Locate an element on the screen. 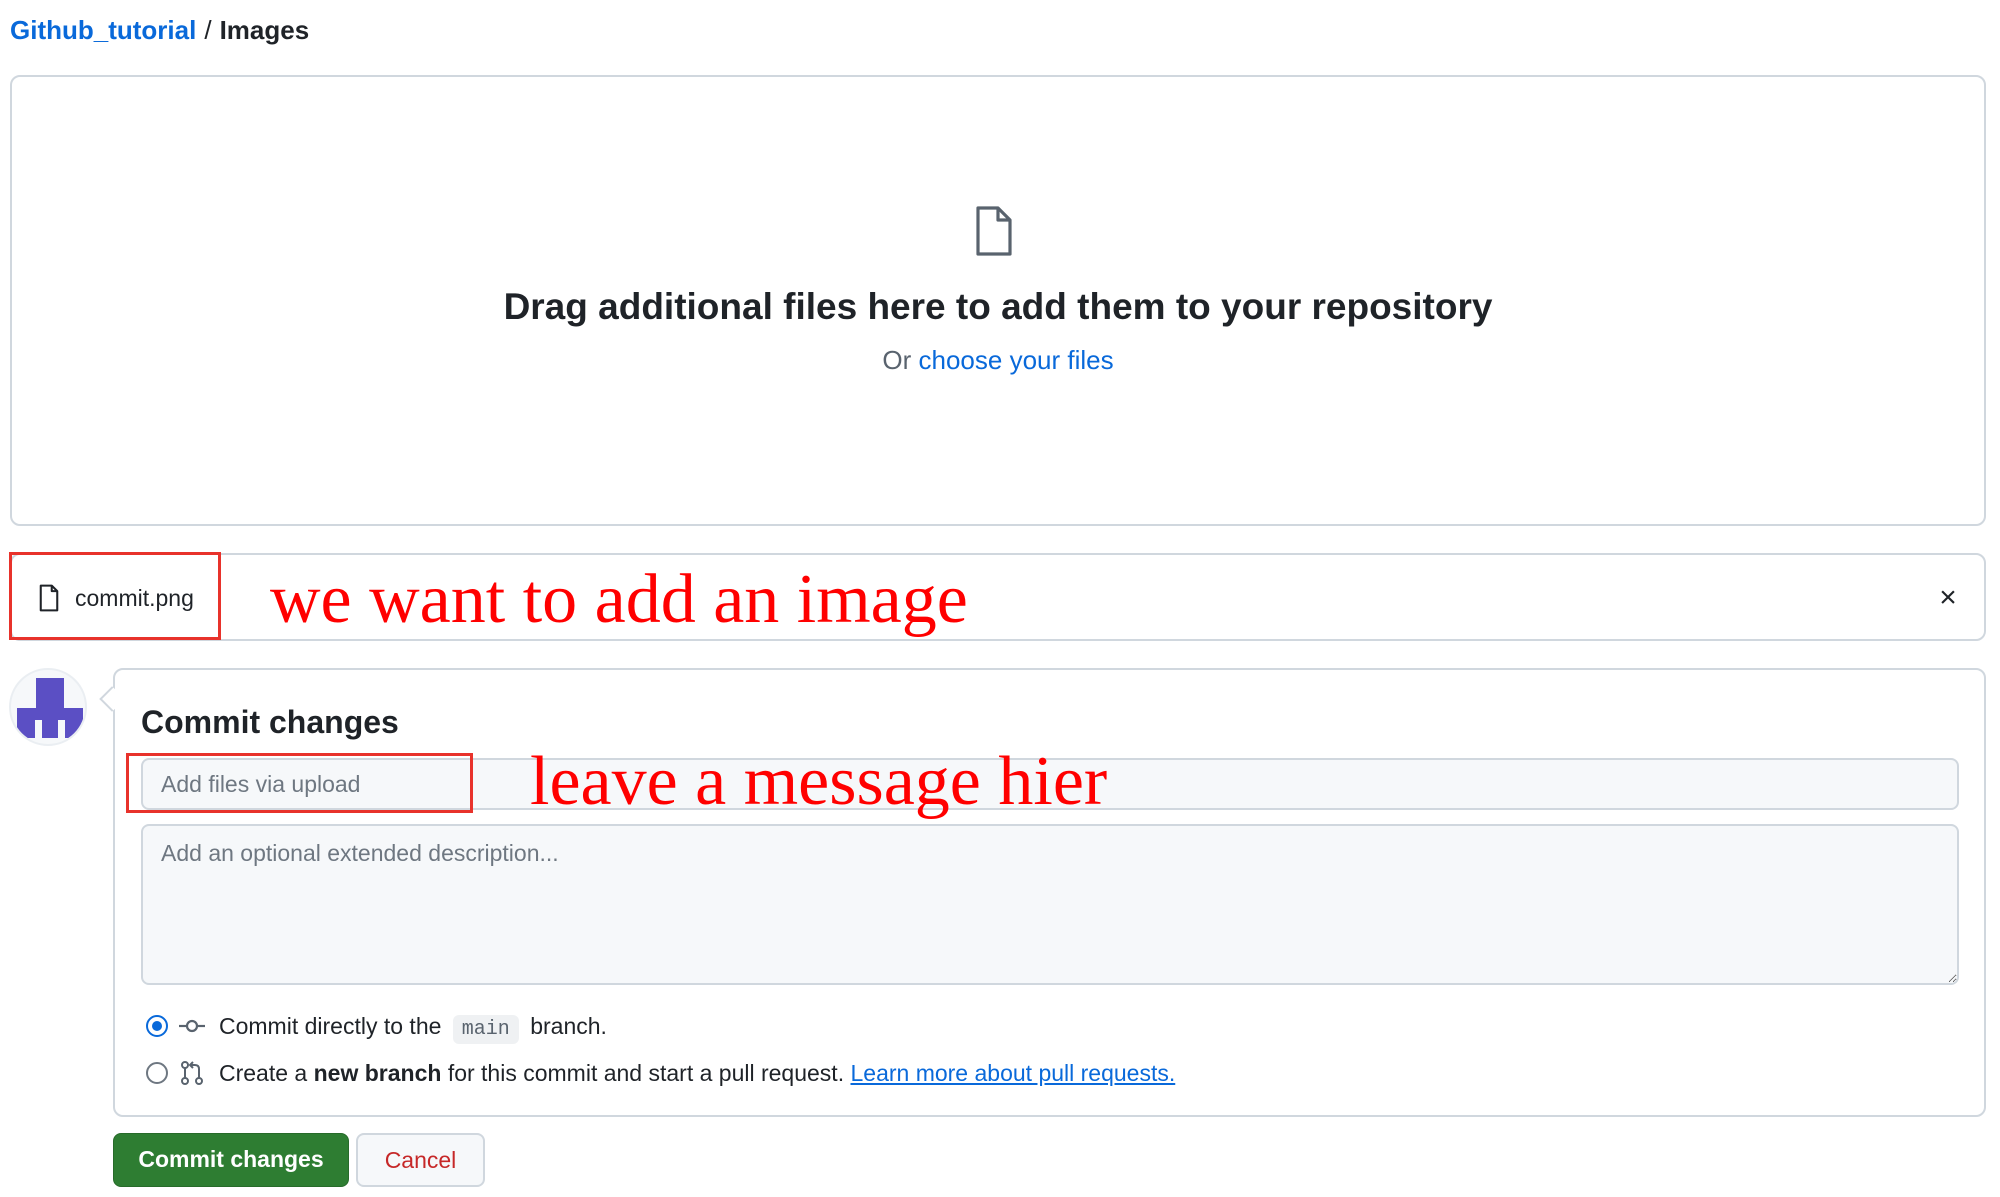 The height and width of the screenshot is (1197, 2000). file-annotation-text: we want to add an image is located at coordinates (619, 599).